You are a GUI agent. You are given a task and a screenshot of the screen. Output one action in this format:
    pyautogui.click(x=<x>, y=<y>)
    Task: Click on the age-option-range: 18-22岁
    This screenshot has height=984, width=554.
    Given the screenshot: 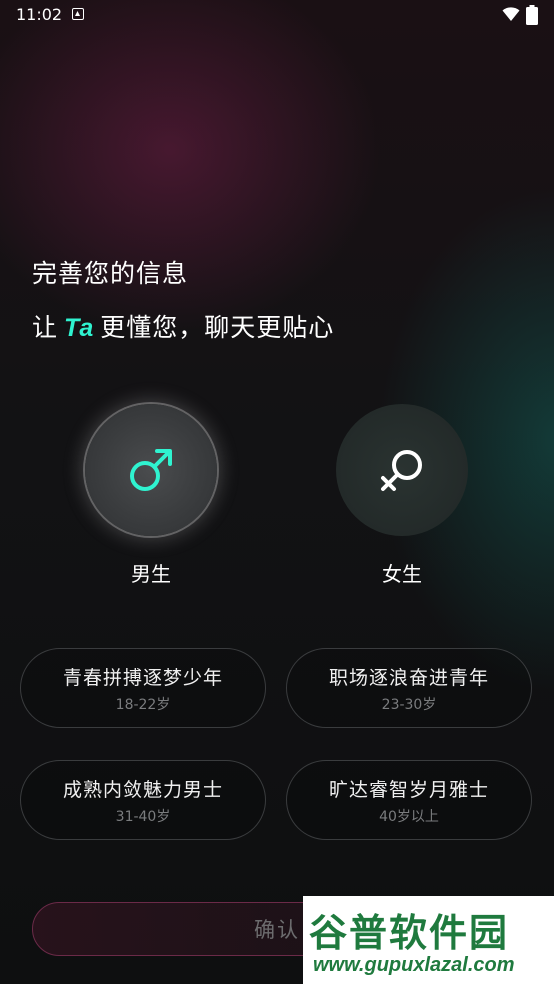 What is the action you would take?
    pyautogui.click(x=143, y=704)
    